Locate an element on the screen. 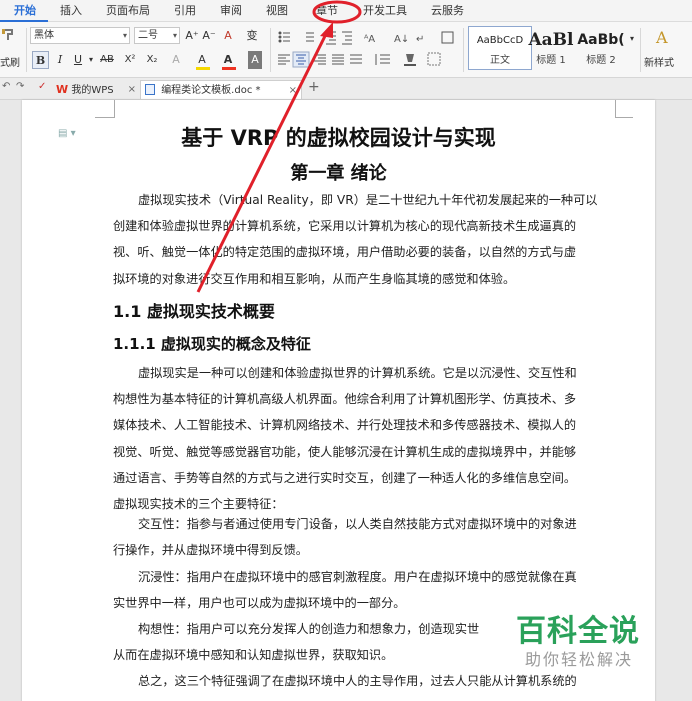 The height and width of the screenshot is (701, 692). annotation-overlay is located at coordinates (279, 146).